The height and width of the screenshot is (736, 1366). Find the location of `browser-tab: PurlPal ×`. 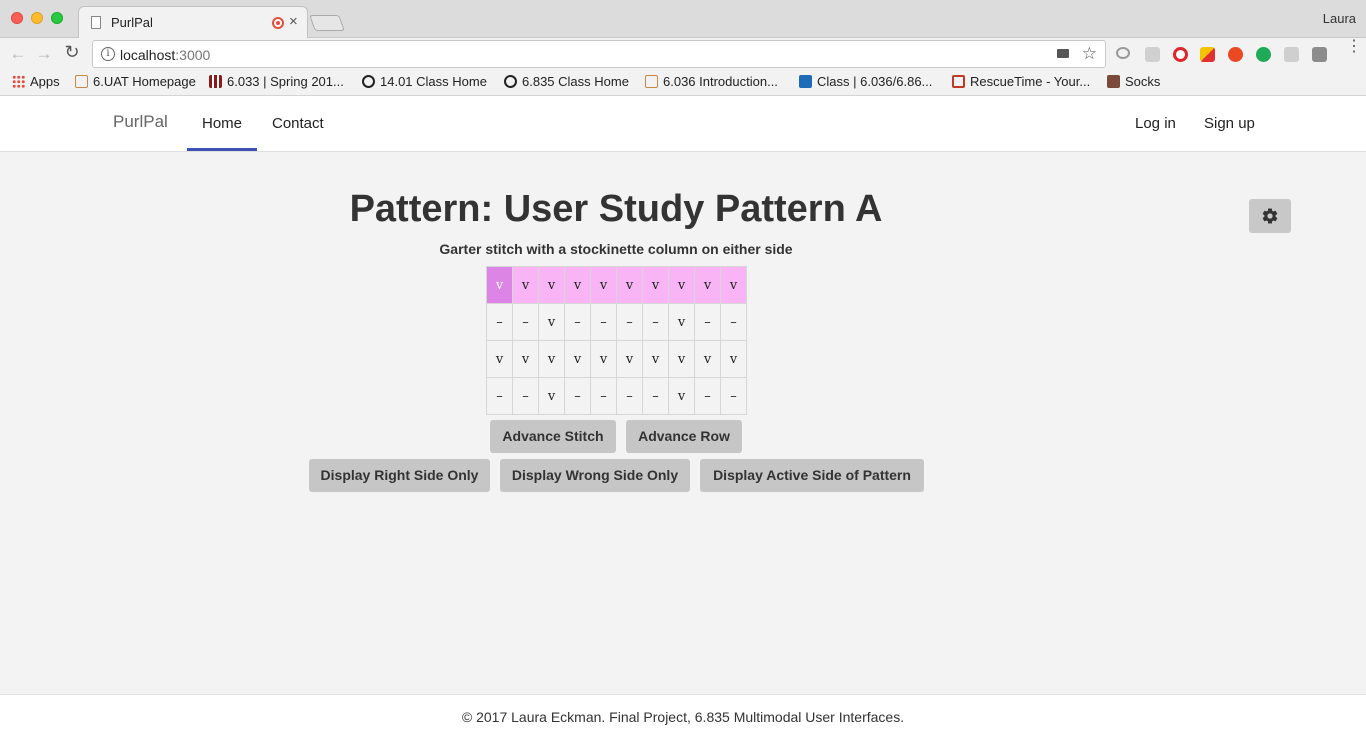

browser-tab: PurlPal × is located at coordinates (193, 22).